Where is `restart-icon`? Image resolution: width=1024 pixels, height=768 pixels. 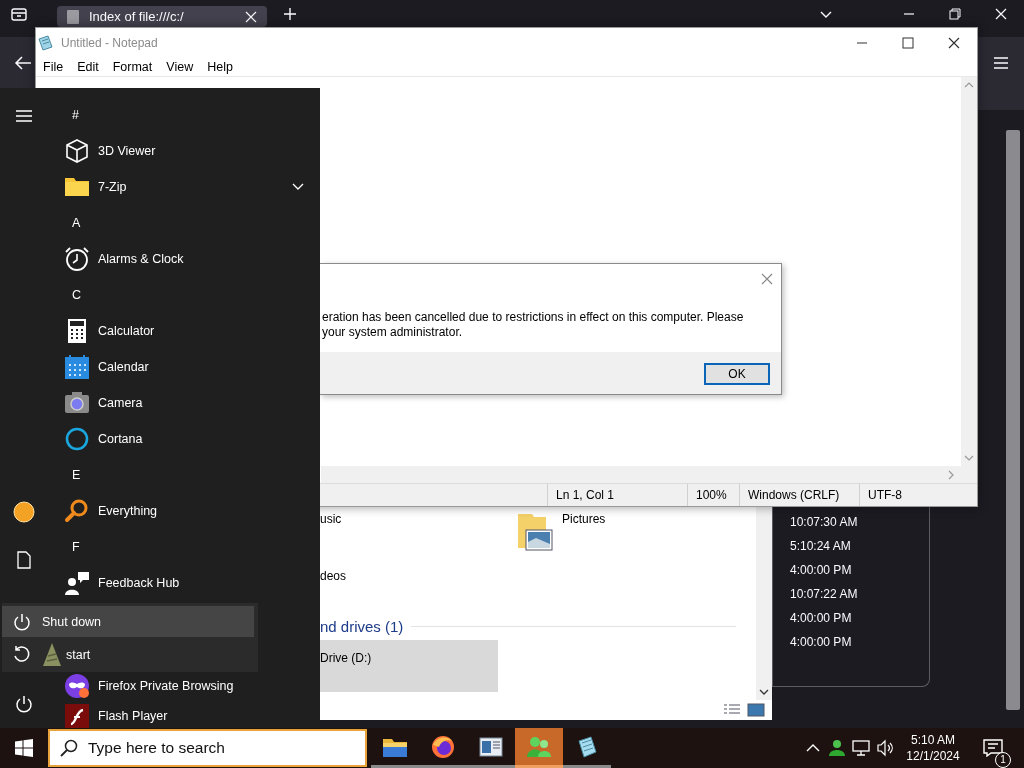
restart-icon is located at coordinates (22, 654).